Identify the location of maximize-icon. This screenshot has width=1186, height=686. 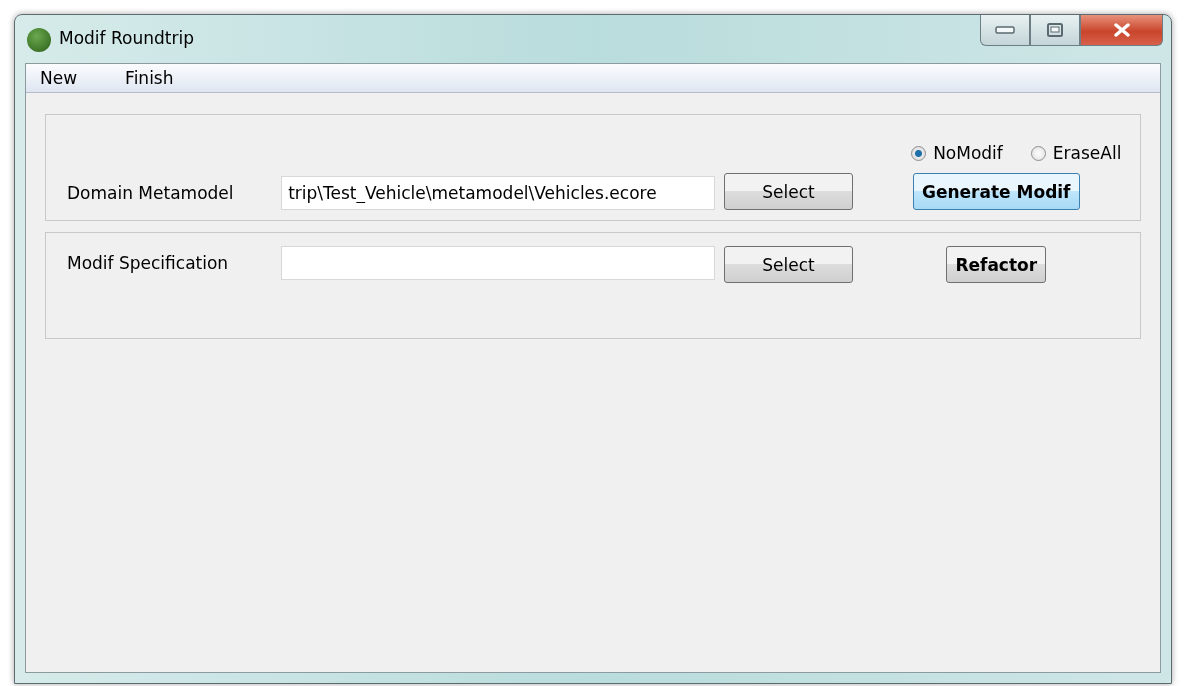
(1055, 30).